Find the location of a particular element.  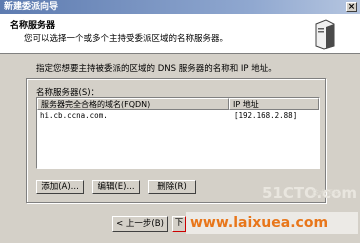

server-fqdn: hi.cb.ccna.com. is located at coordinates (74, 115).